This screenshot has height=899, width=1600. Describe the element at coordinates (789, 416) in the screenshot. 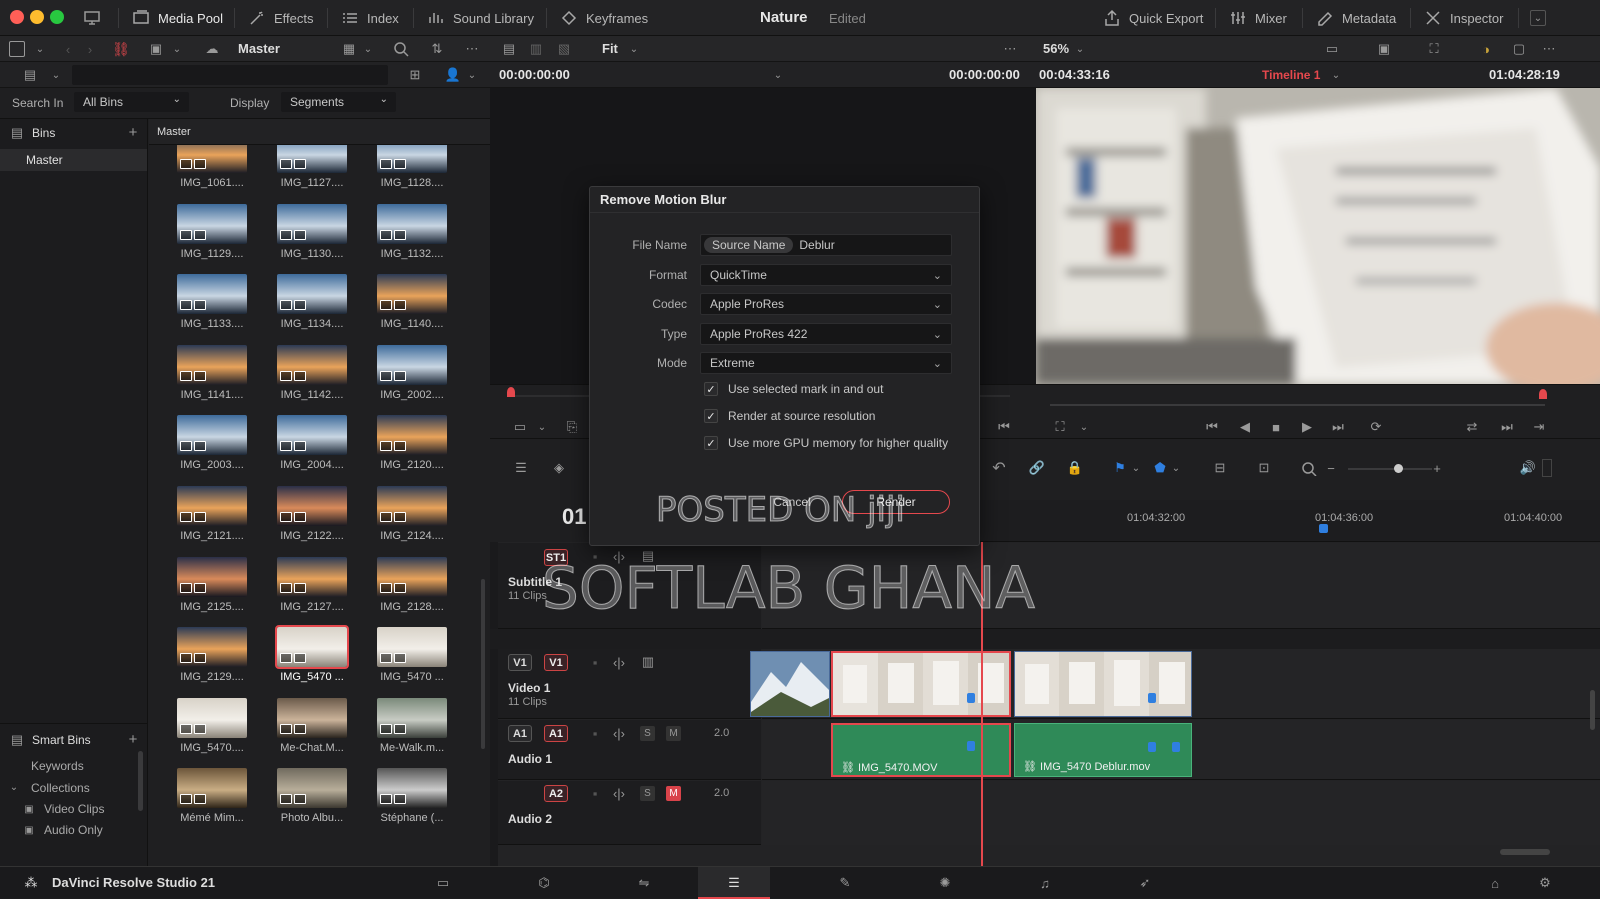

I see `source-resolution-checkbox: ✓ Render at source resolution` at that location.